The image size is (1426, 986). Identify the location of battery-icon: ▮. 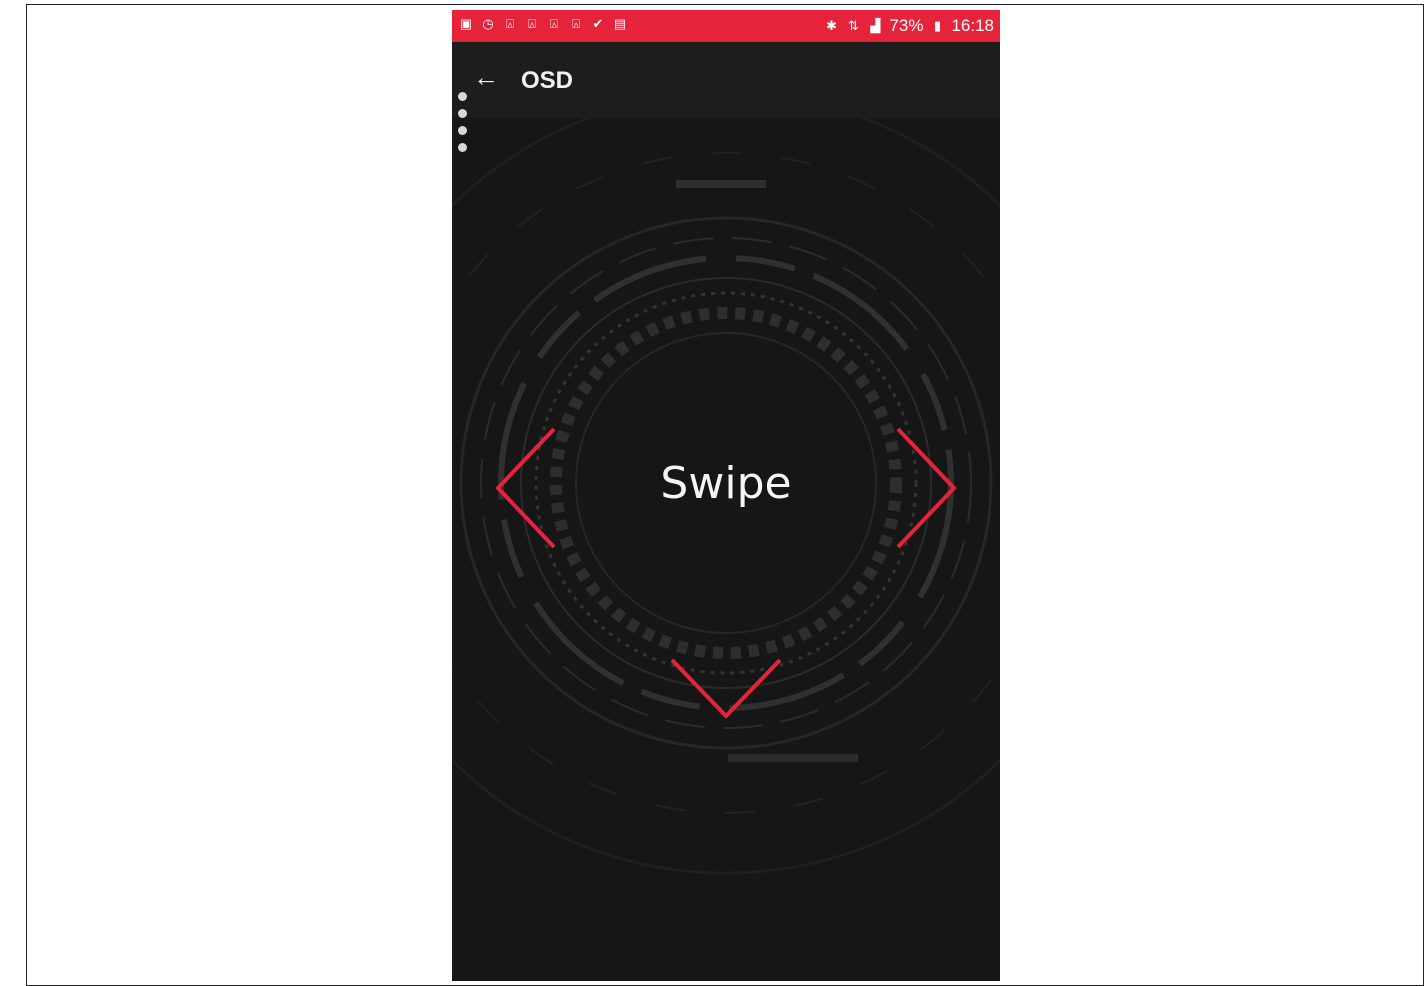
(937, 25).